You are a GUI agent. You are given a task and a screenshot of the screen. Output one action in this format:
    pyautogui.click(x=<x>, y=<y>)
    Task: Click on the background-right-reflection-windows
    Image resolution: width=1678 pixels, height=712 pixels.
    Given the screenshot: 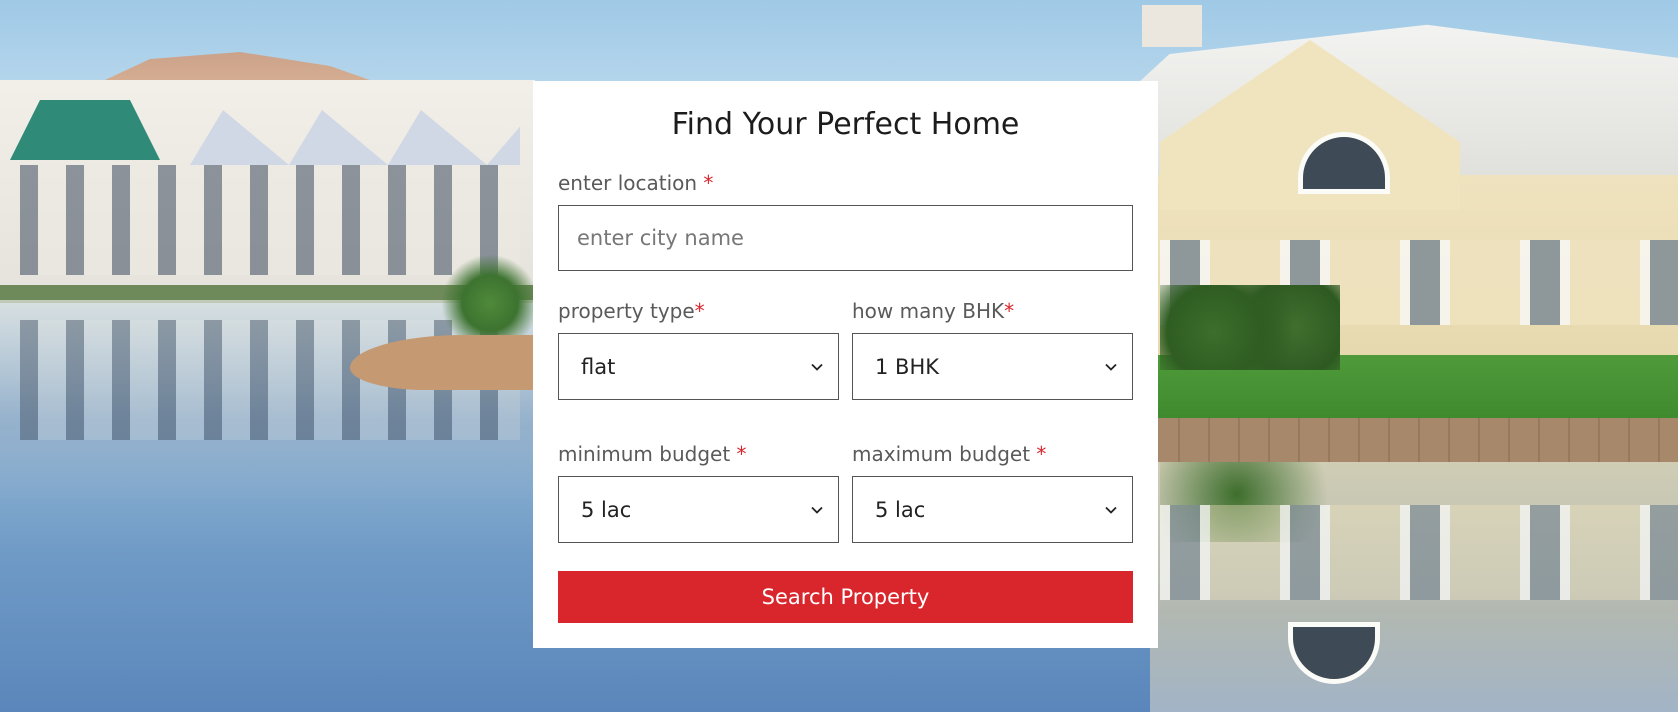 What is the action you would take?
    pyautogui.click(x=1419, y=552)
    